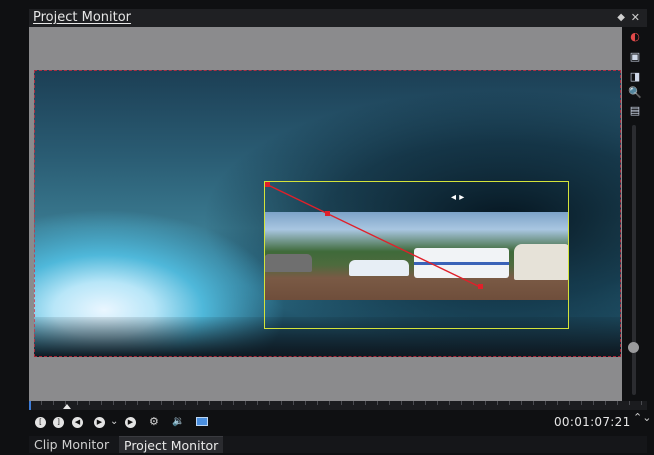 The image size is (654, 455). Describe the element at coordinates (340, 423) in the screenshot. I see `transport-controls: [ ] ◀ ▶ ⌄ ▶ ⚙ 🔉 00:01:07:21 ⌃⌄` at that location.